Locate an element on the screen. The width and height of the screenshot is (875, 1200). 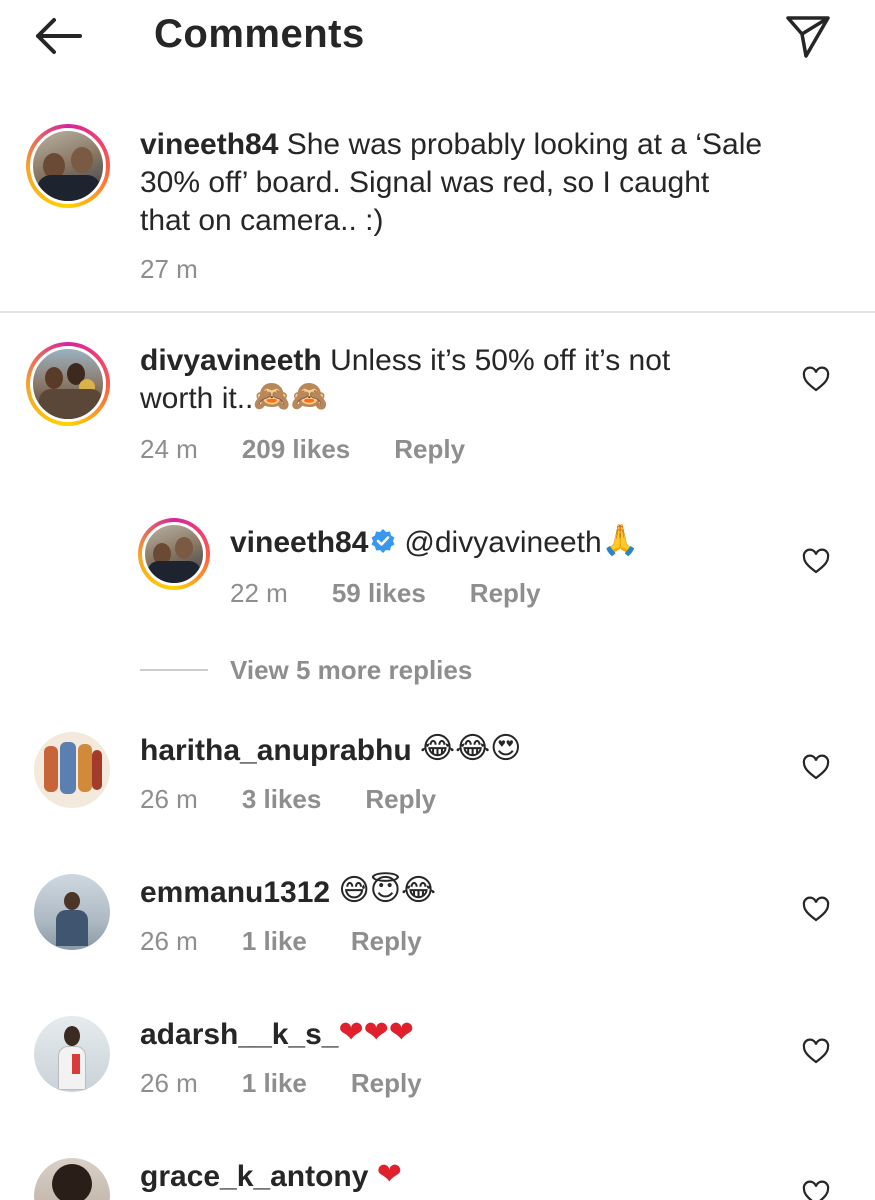
comment-username: emmanu1312 is located at coordinates (235, 892).